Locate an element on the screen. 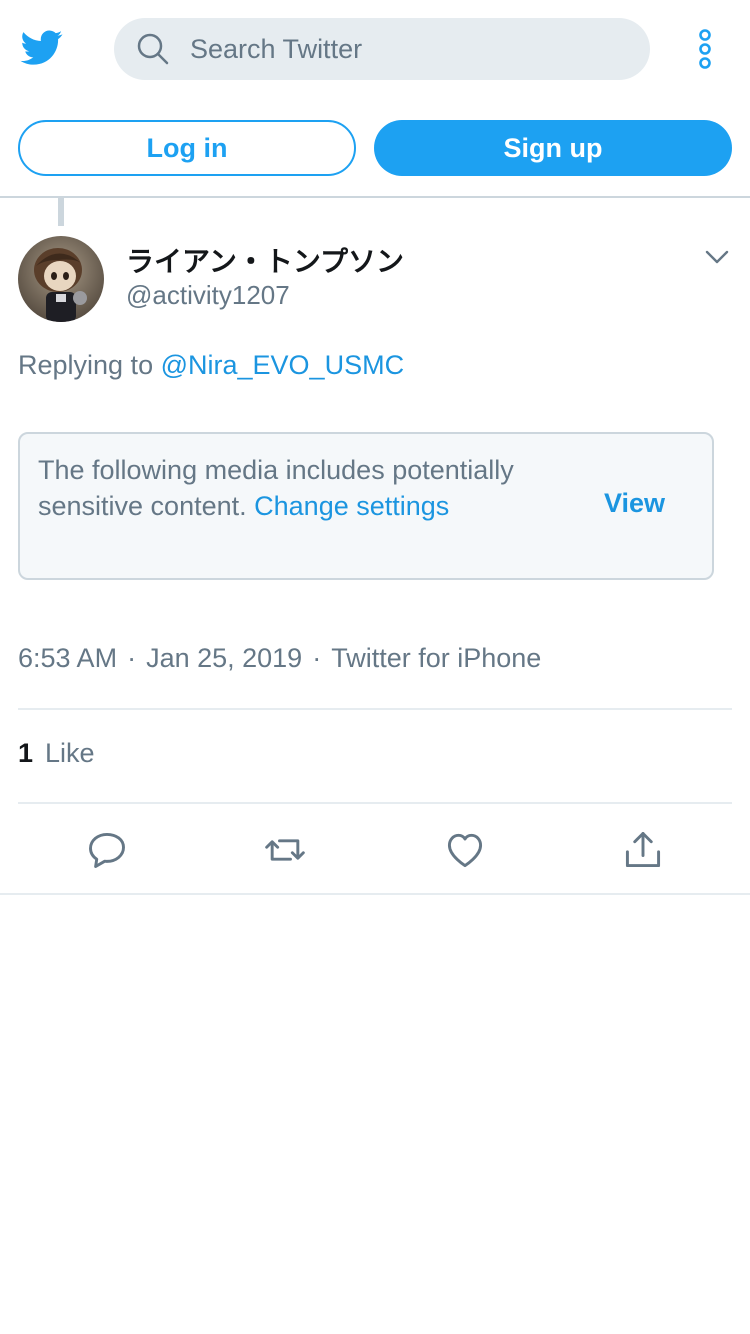  tweet-date: Jan 25, 2019 is located at coordinates (224, 658).